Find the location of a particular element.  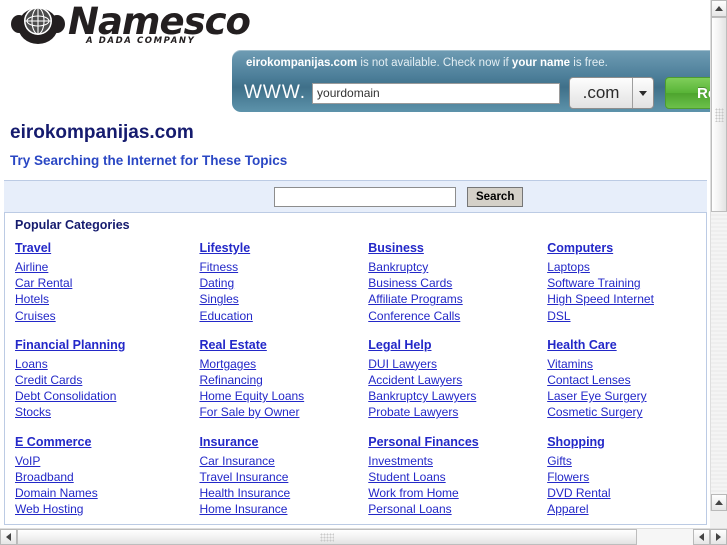

category-link: Web Hosting is located at coordinates (102, 509).